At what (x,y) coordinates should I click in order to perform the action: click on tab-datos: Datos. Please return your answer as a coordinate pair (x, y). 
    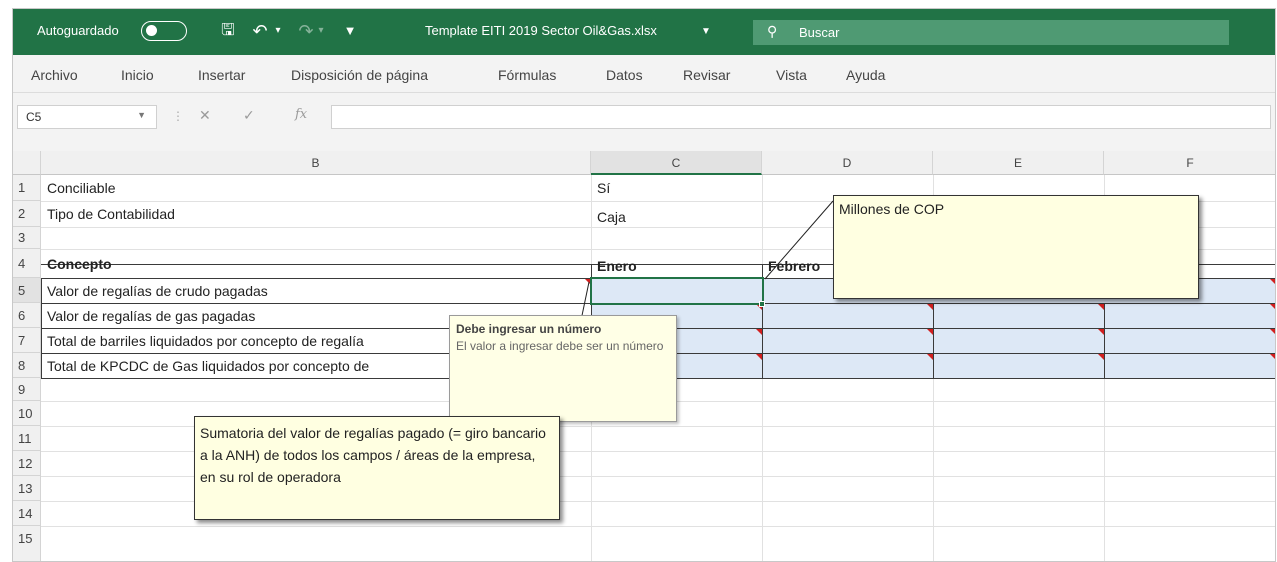
    Looking at the image, I should click on (624, 75).